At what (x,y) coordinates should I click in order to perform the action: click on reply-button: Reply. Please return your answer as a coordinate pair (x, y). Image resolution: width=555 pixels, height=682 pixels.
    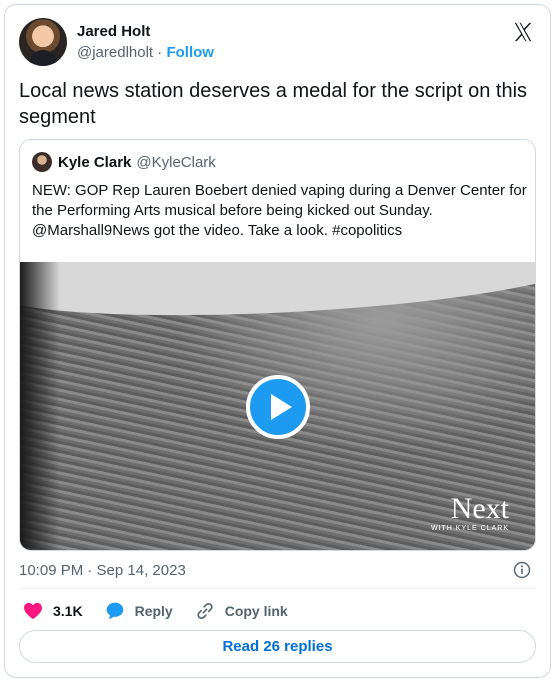
    Looking at the image, I should click on (139, 611).